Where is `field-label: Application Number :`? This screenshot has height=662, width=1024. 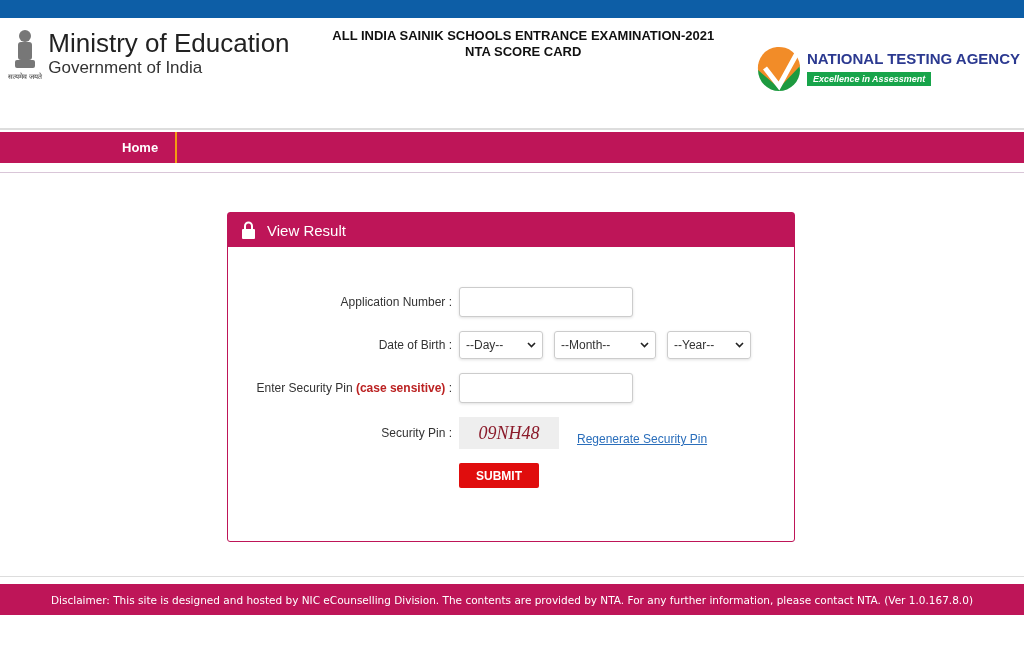 field-label: Application Number : is located at coordinates (395, 302).